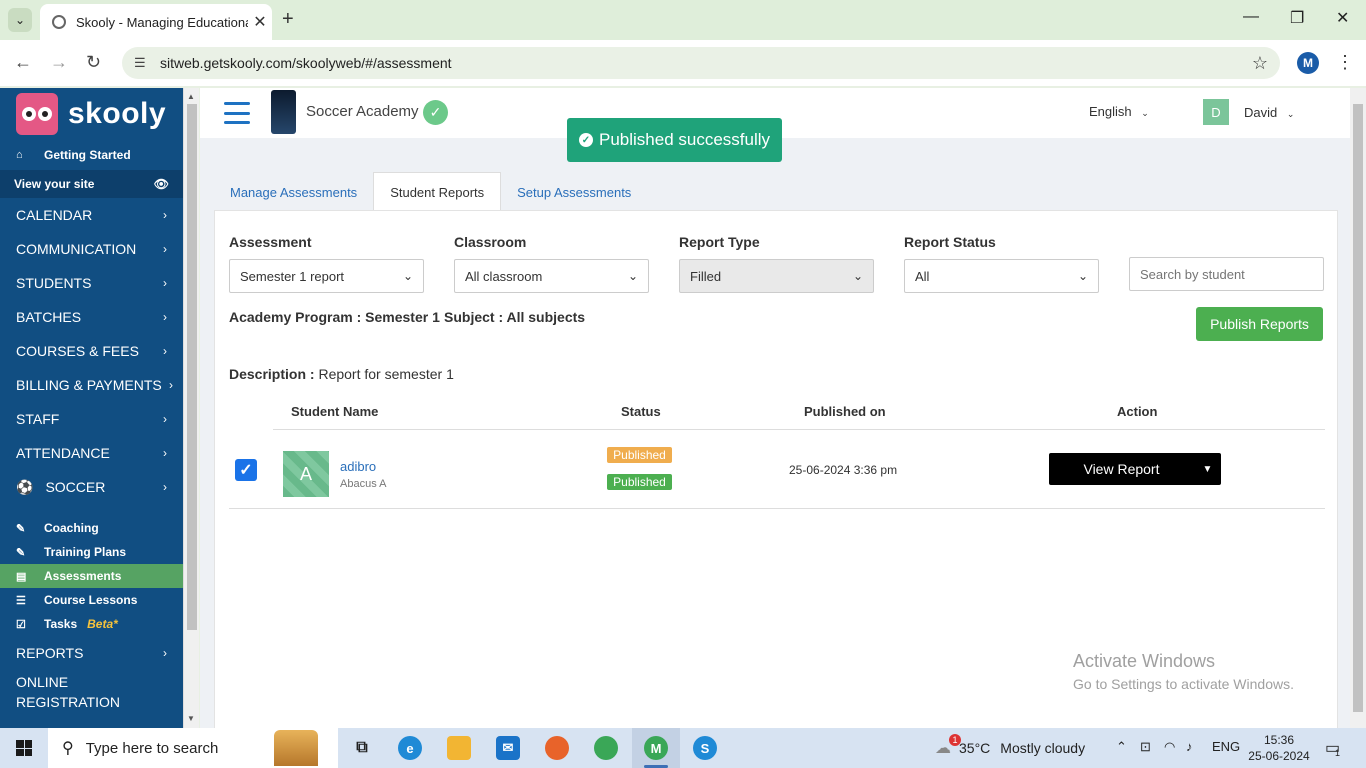 This screenshot has width=1366, height=768. What do you see at coordinates (1338, 753) in the screenshot?
I see `notification-count: 1` at bounding box center [1338, 753].